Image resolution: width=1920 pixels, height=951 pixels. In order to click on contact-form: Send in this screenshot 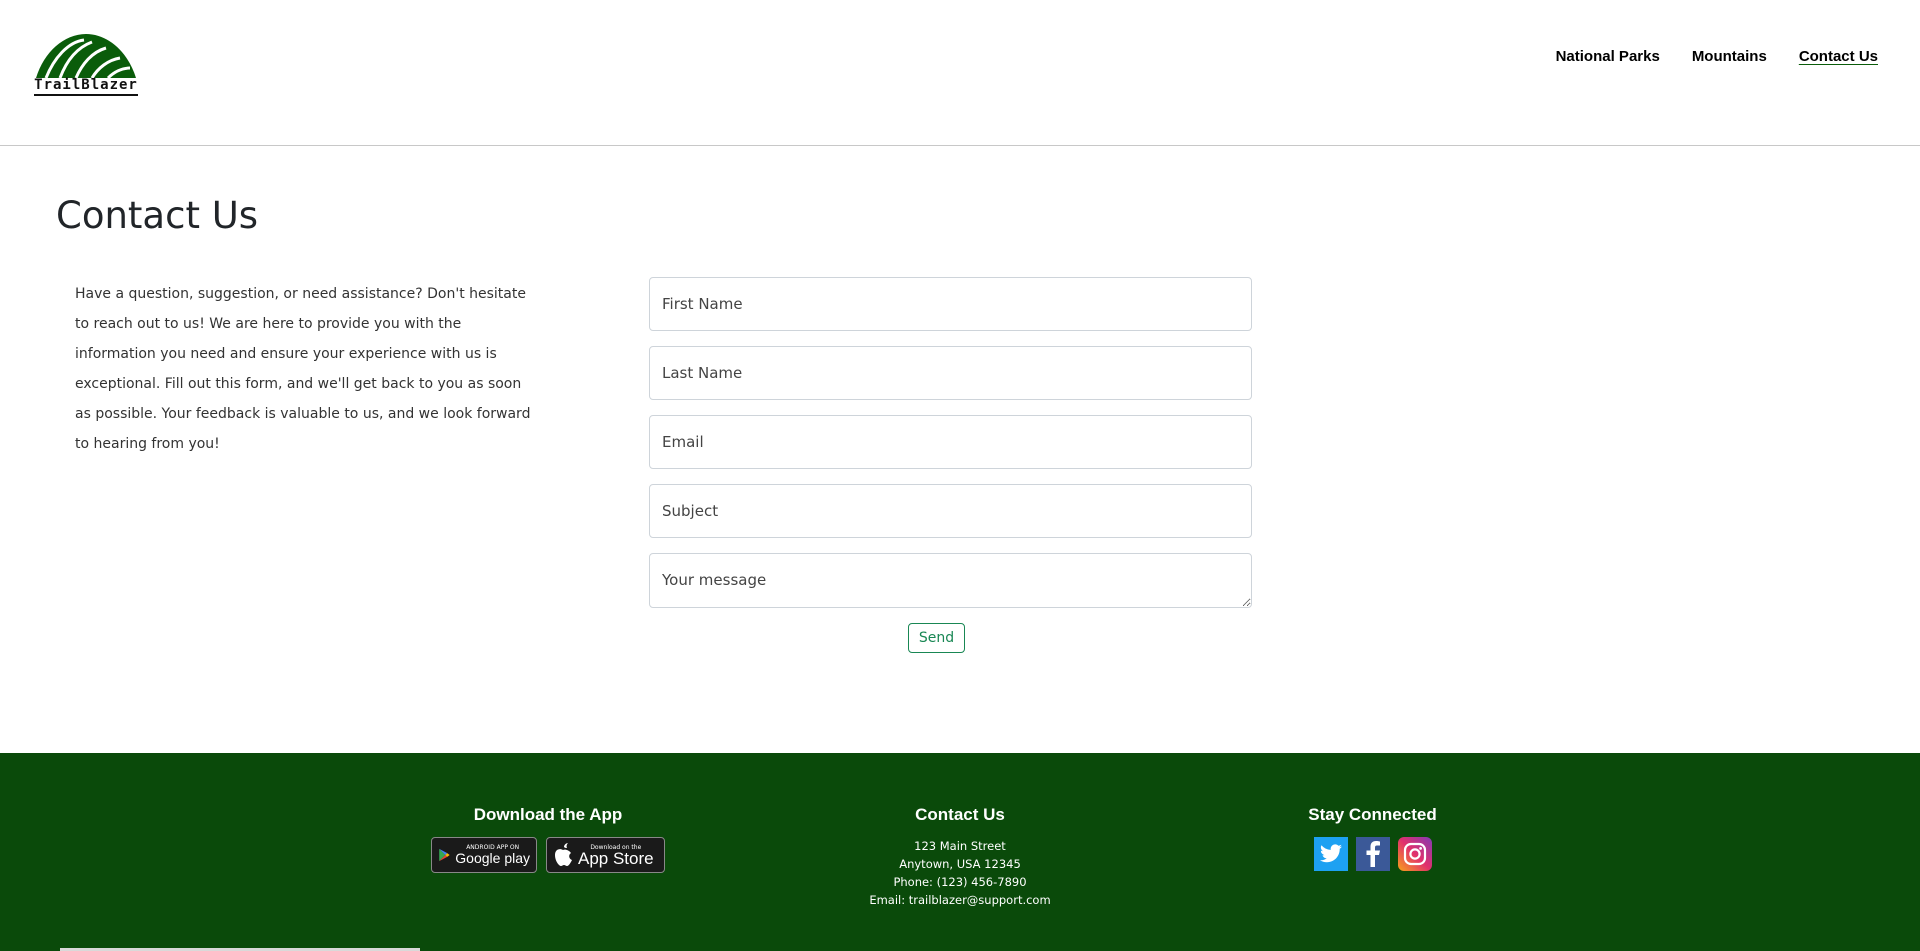, I will do `click(950, 465)`.